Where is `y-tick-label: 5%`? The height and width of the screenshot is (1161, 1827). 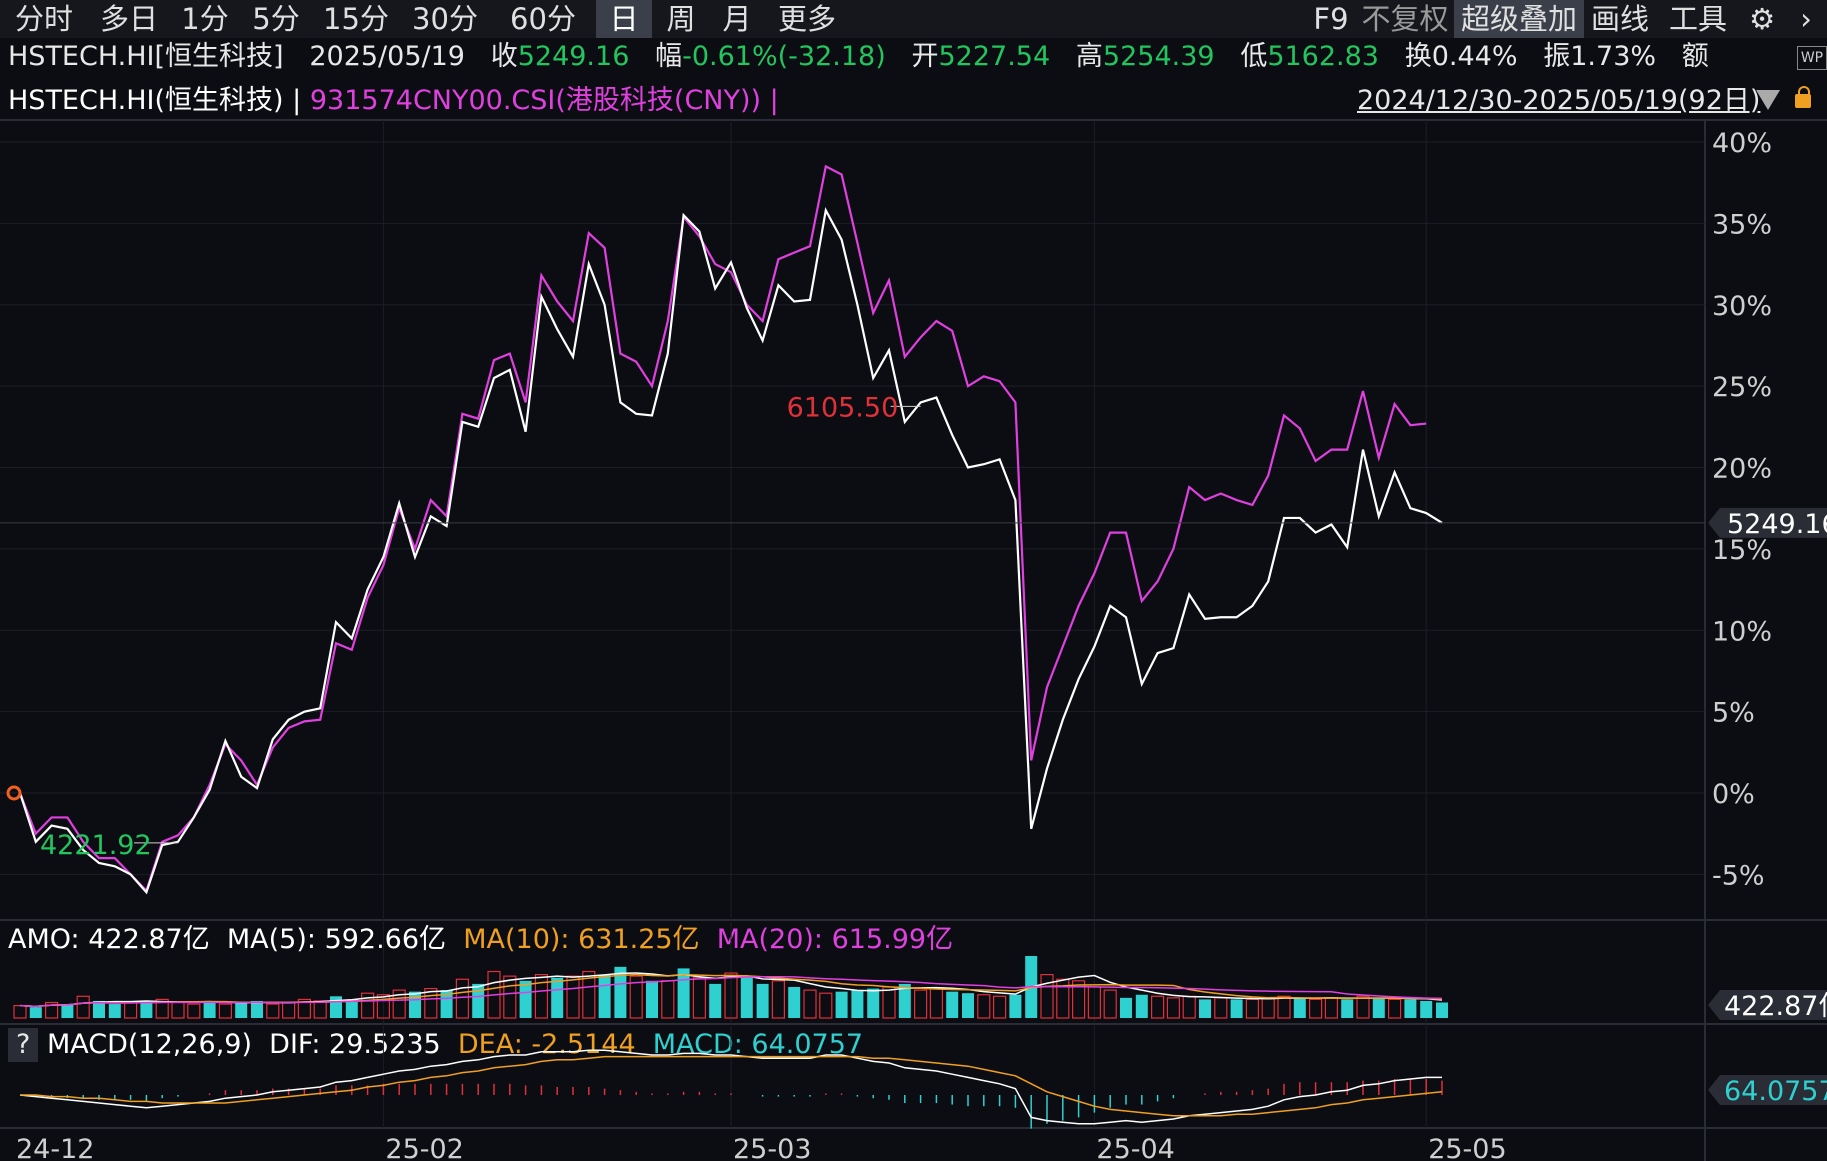
y-tick-label: 5% is located at coordinates (1733, 713).